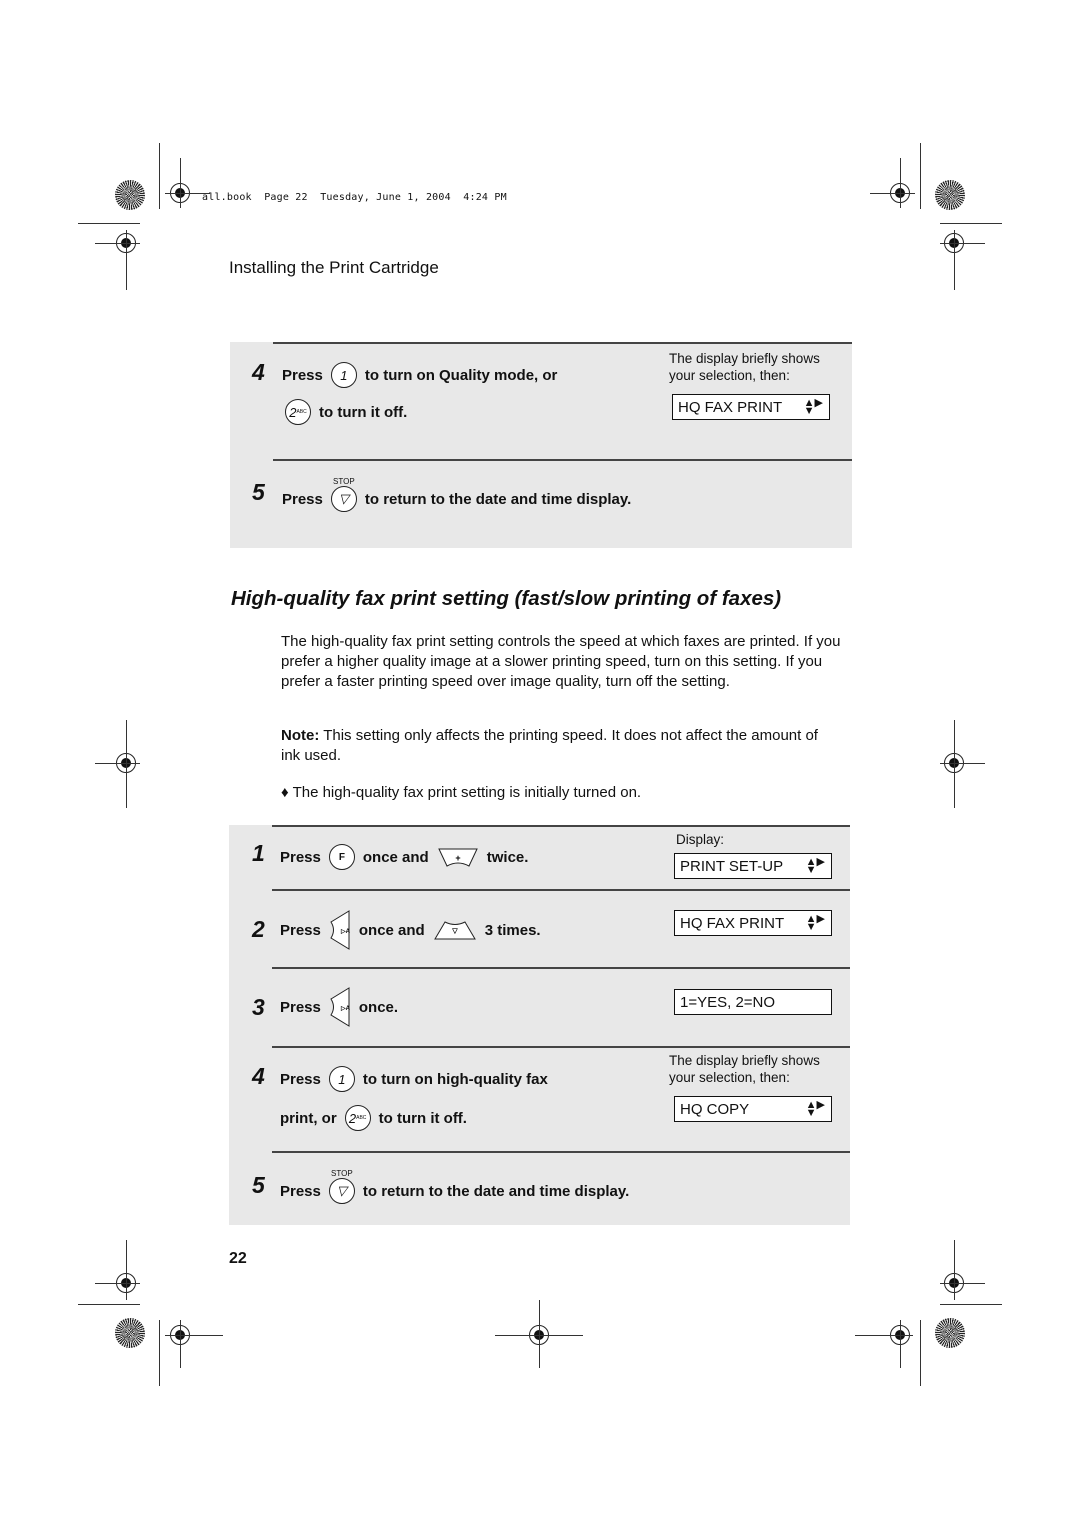 The height and width of the screenshot is (1528, 1080). I want to click on step-4-line-1: Press 1 to turn on high-quality fax, so click(414, 1079).